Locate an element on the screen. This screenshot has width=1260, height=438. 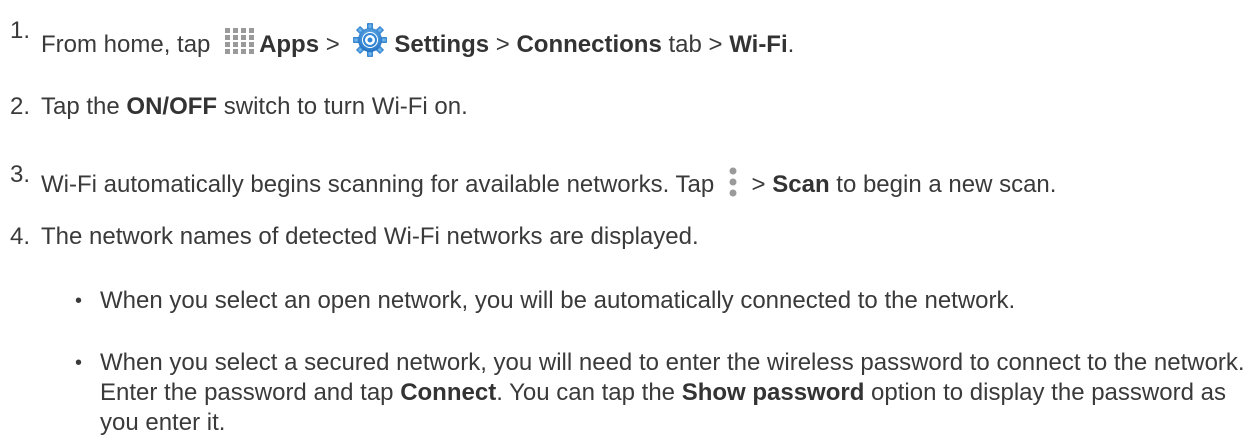
show-password-label: Show password is located at coordinates (773, 392).